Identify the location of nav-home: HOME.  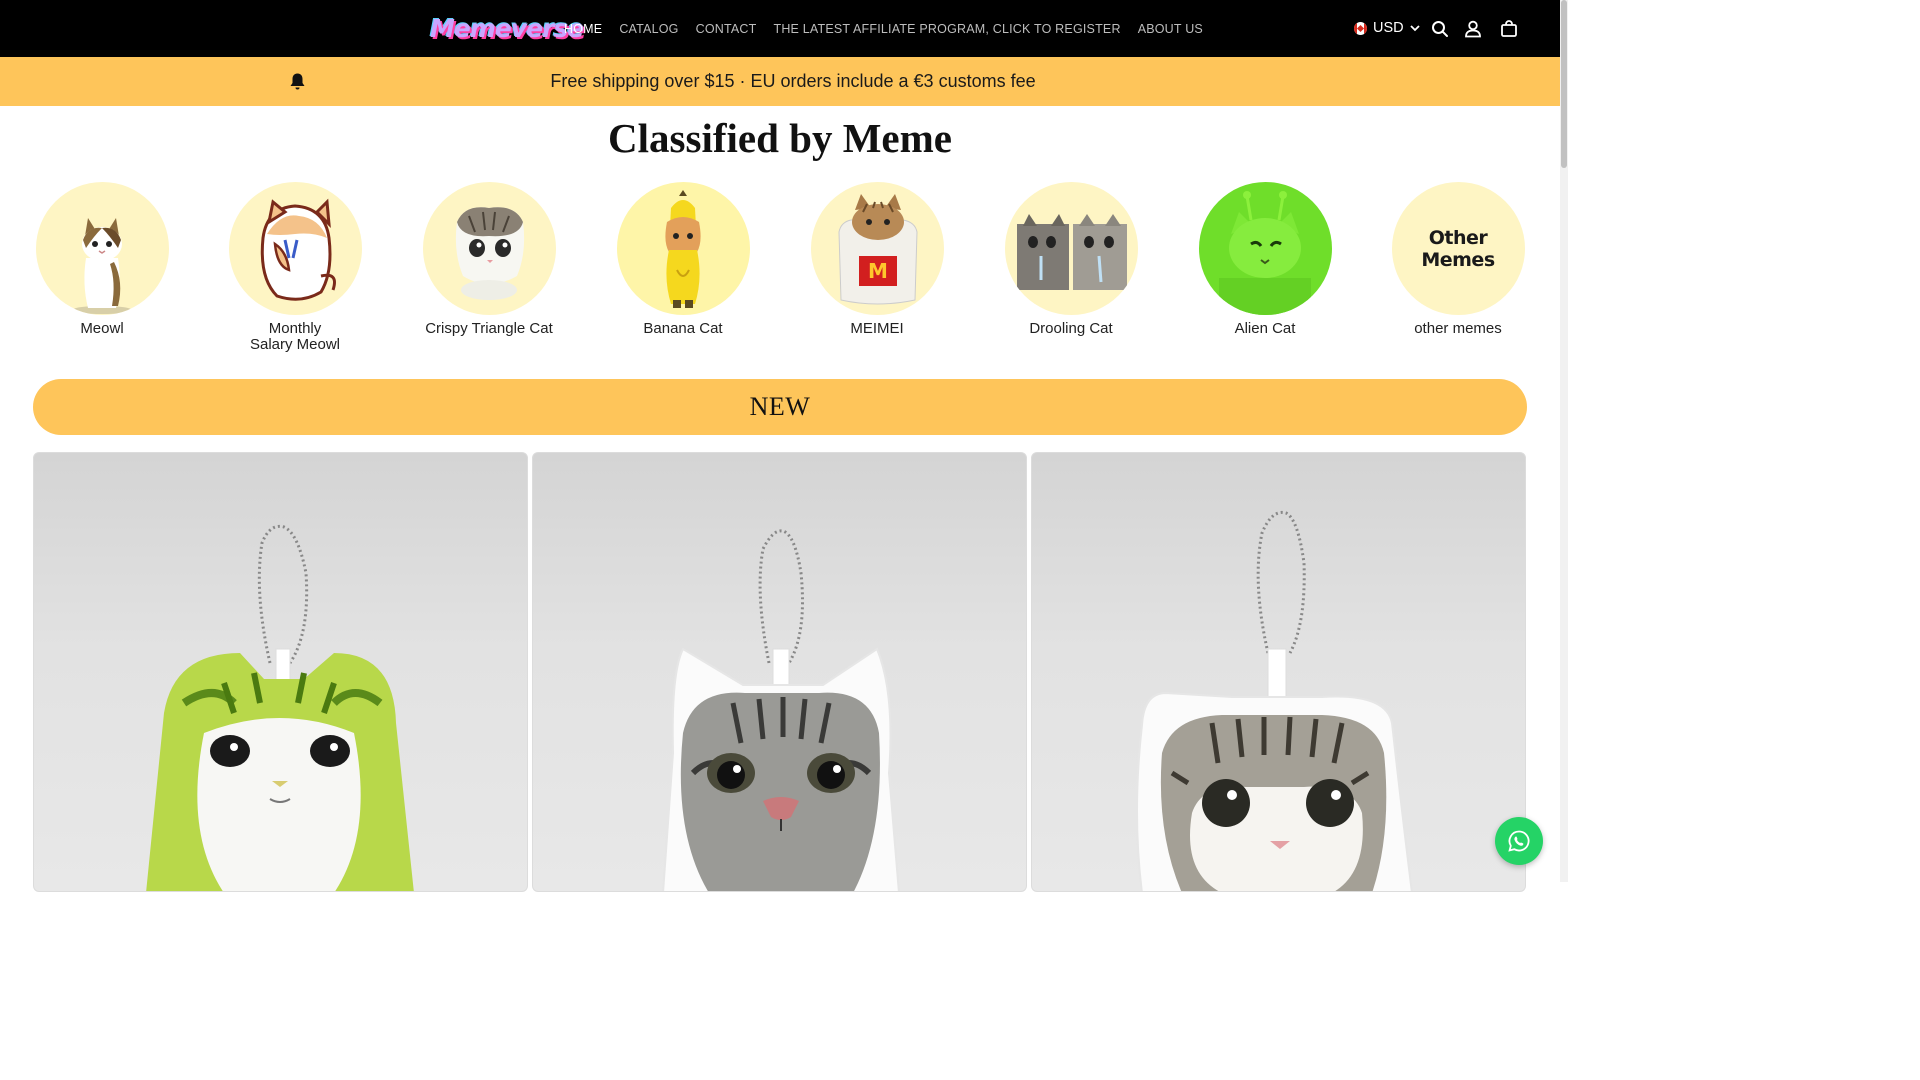
(583, 29).